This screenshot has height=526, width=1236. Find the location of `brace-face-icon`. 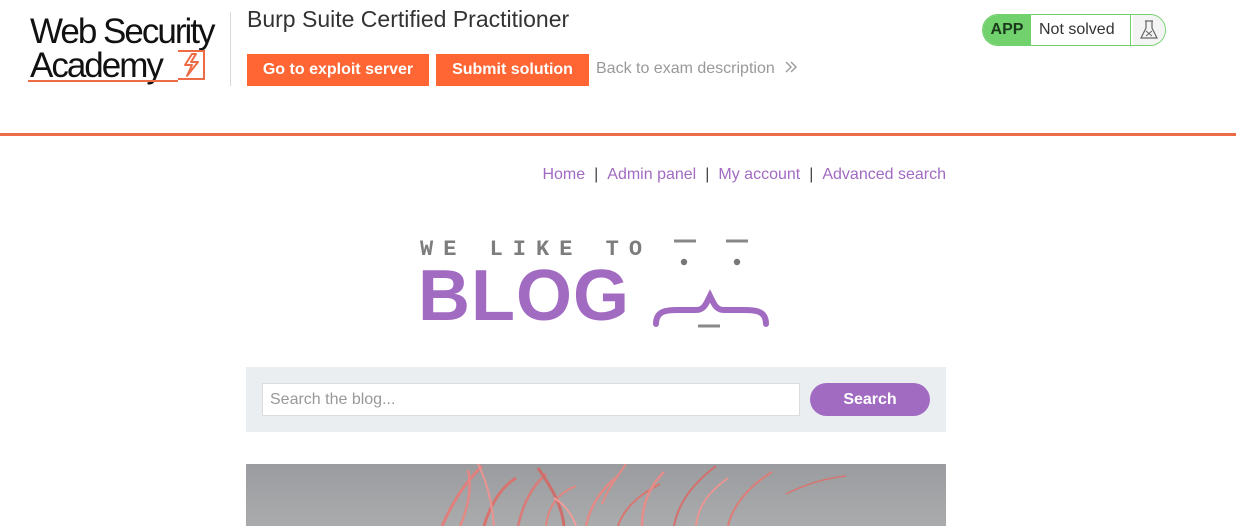

brace-face-icon is located at coordinates (711, 283).